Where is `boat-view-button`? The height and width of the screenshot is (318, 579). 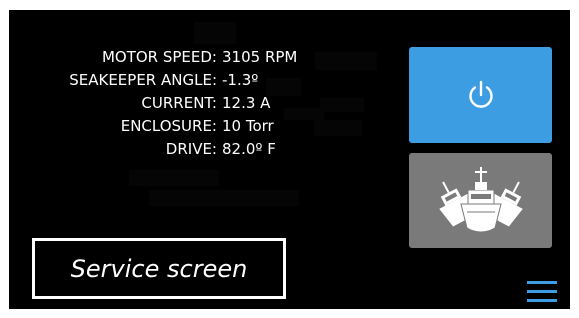 boat-view-button is located at coordinates (480, 200).